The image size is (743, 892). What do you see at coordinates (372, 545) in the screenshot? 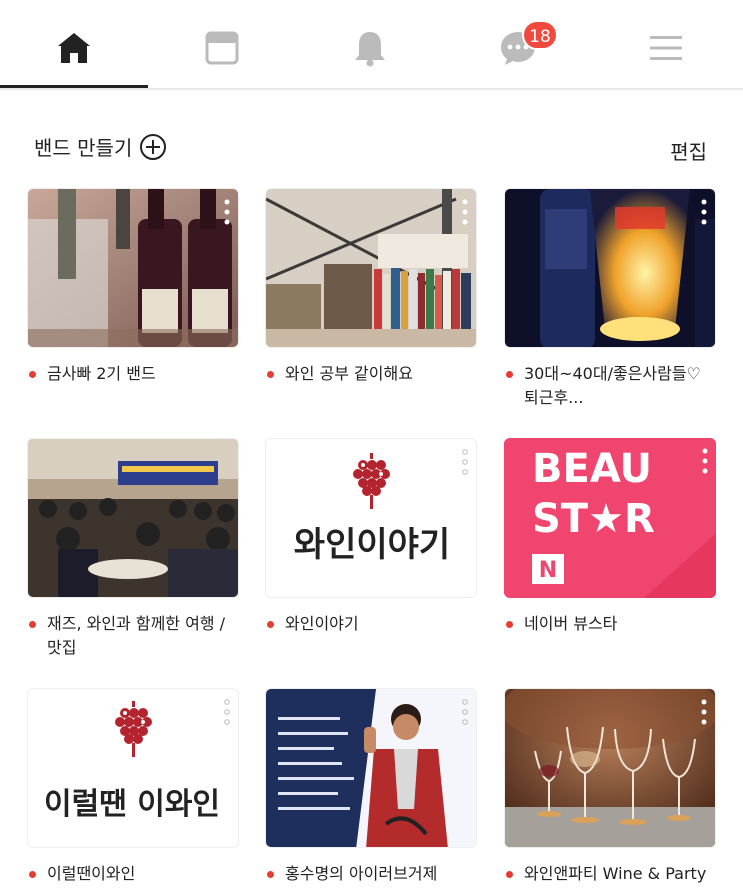
I see `wine-story-logo-text: 와인이야기` at bounding box center [372, 545].